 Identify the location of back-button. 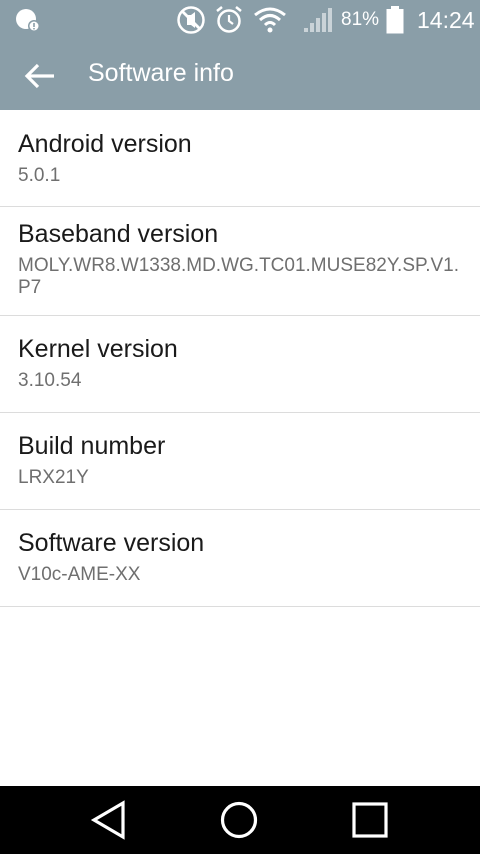
(40, 75).